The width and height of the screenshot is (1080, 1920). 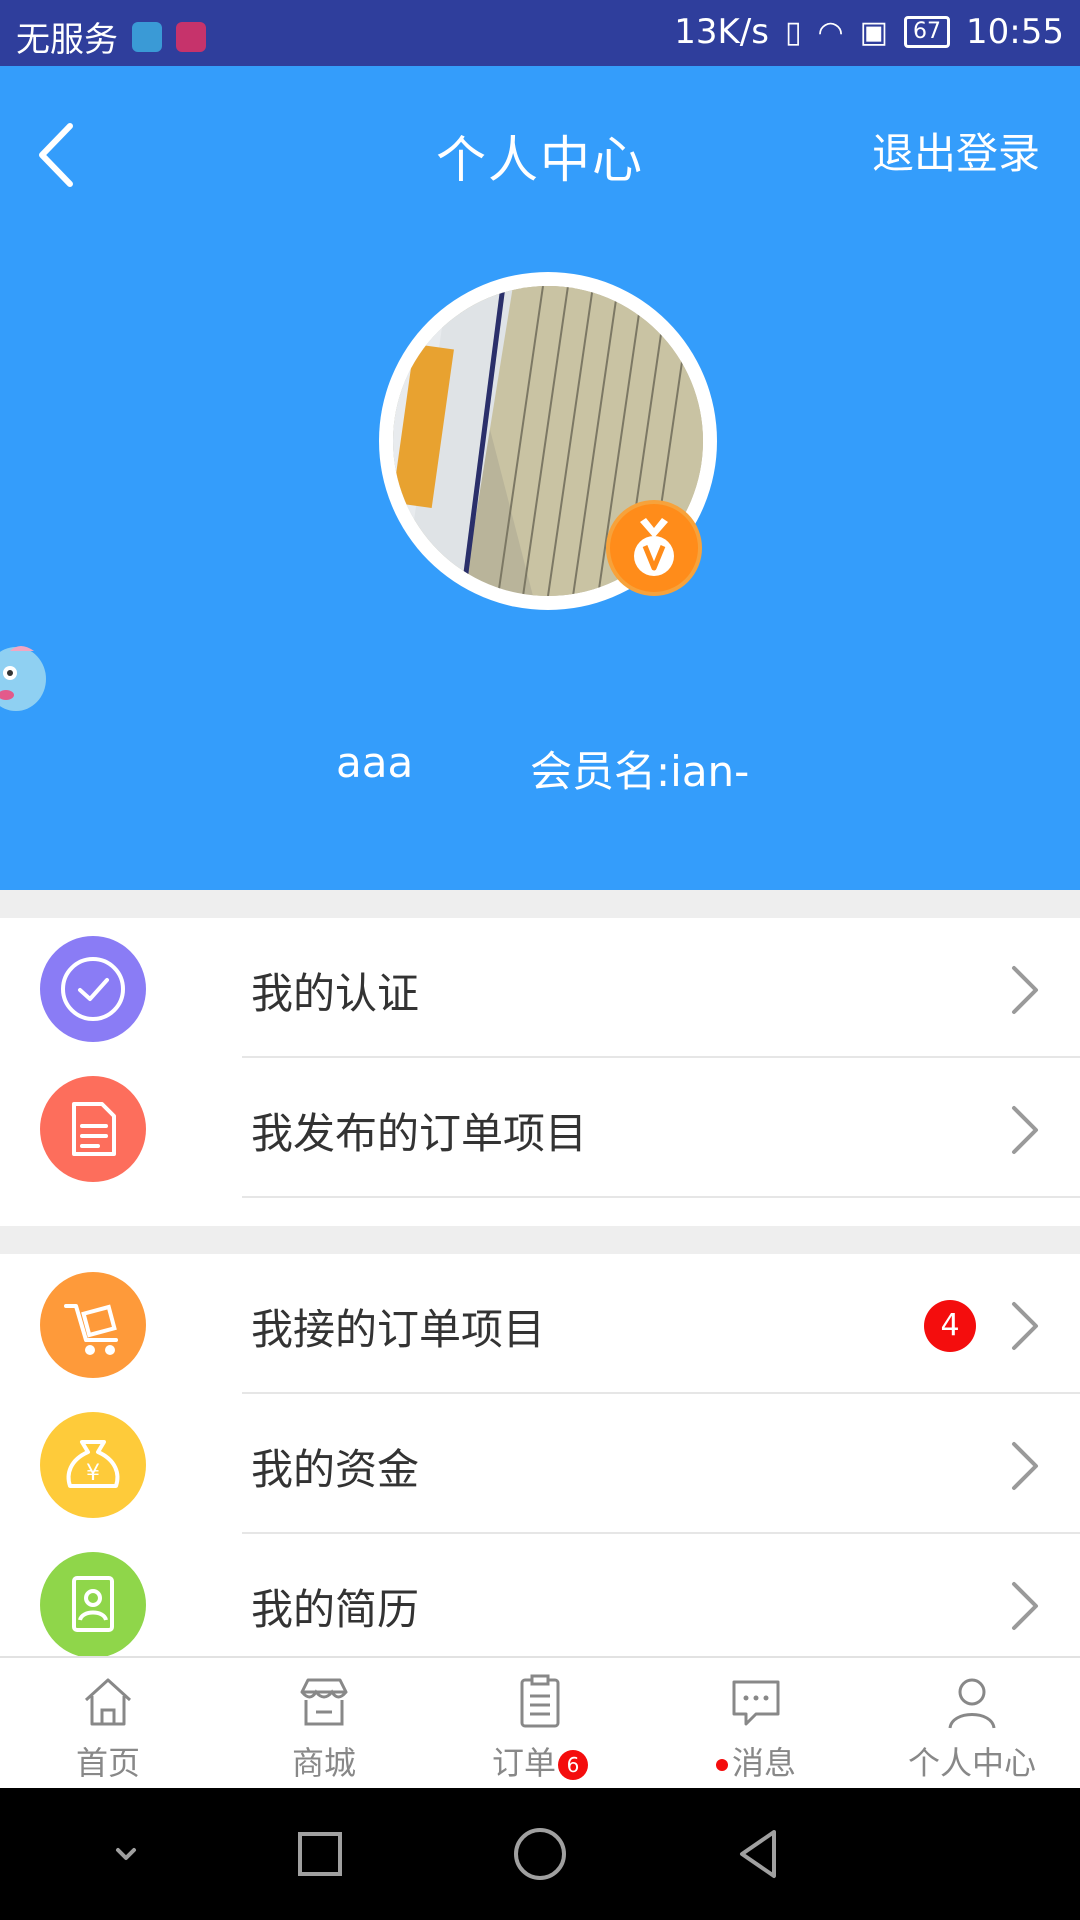 What do you see at coordinates (640, 771) in the screenshot?
I see `member-name: 会员名:ian-` at bounding box center [640, 771].